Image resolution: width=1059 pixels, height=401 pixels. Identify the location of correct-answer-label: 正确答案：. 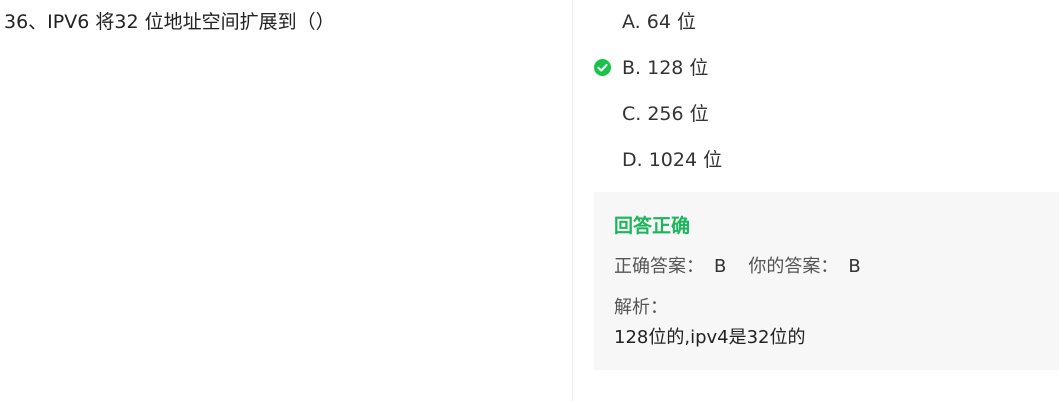
(659, 266).